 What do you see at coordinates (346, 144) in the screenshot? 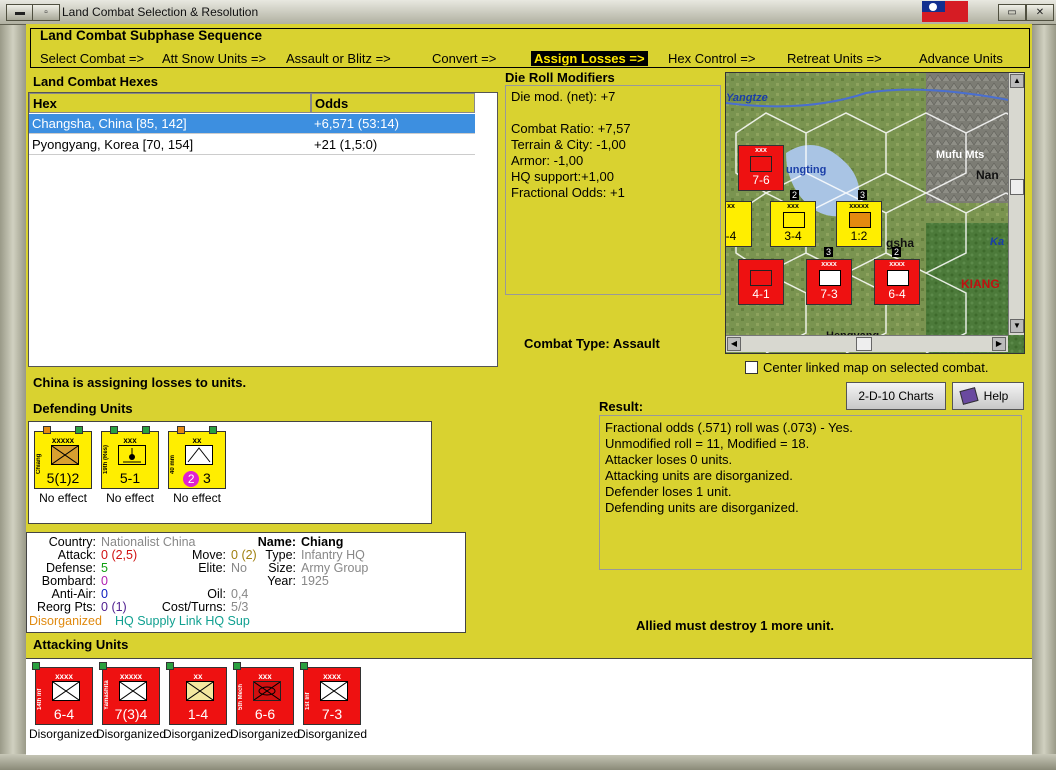
I see `odds-cell: +21 (1,5:0)` at bounding box center [346, 144].